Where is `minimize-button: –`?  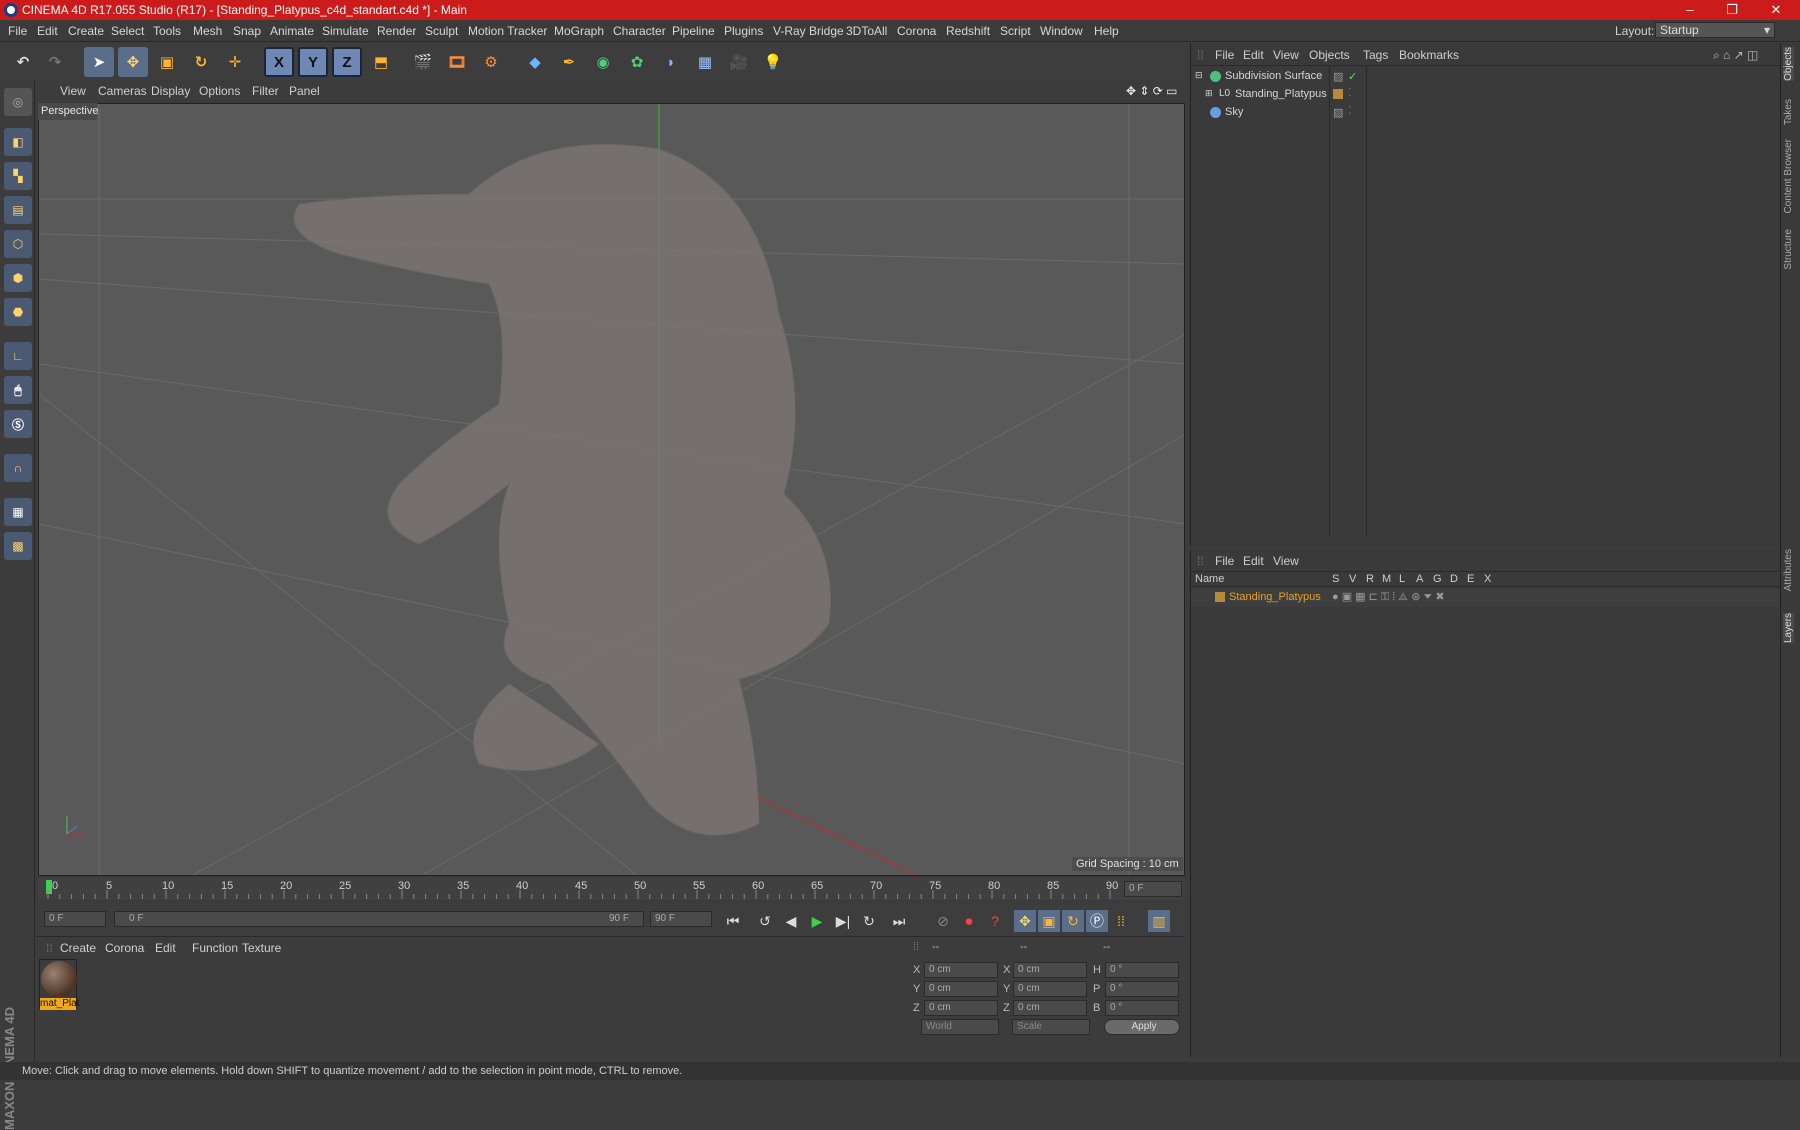
minimize-button: – is located at coordinates (1690, 10).